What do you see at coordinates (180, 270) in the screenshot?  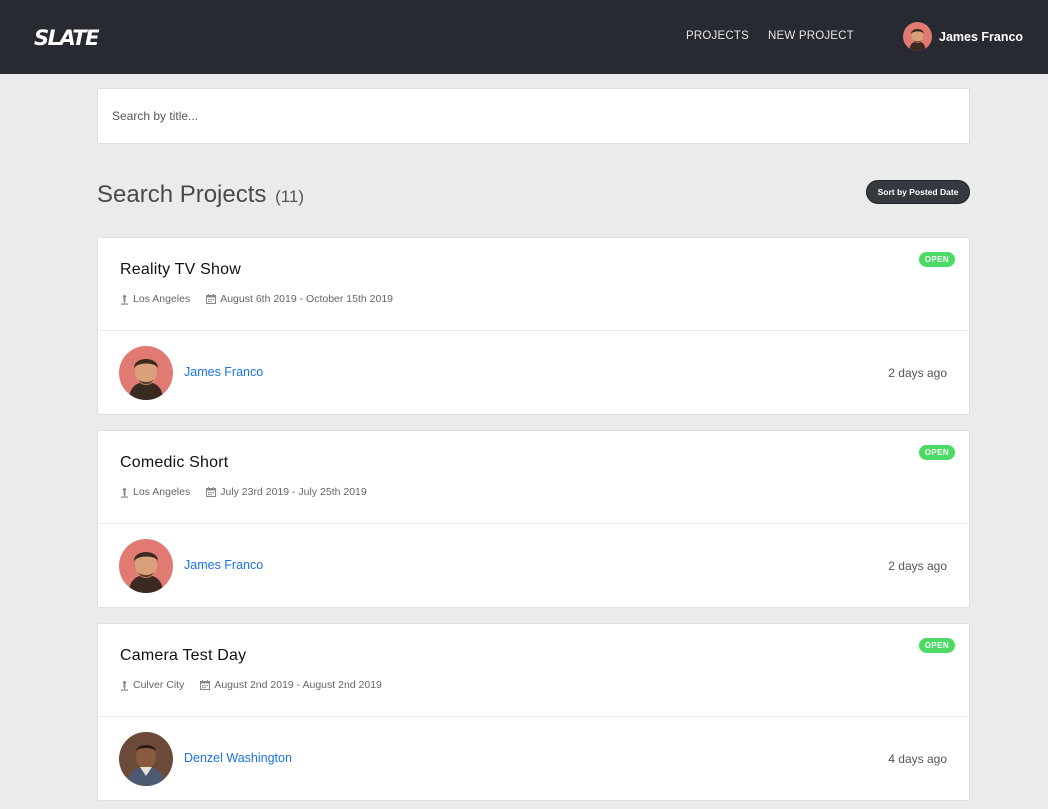 I see `project-title: Reality TV Show` at bounding box center [180, 270].